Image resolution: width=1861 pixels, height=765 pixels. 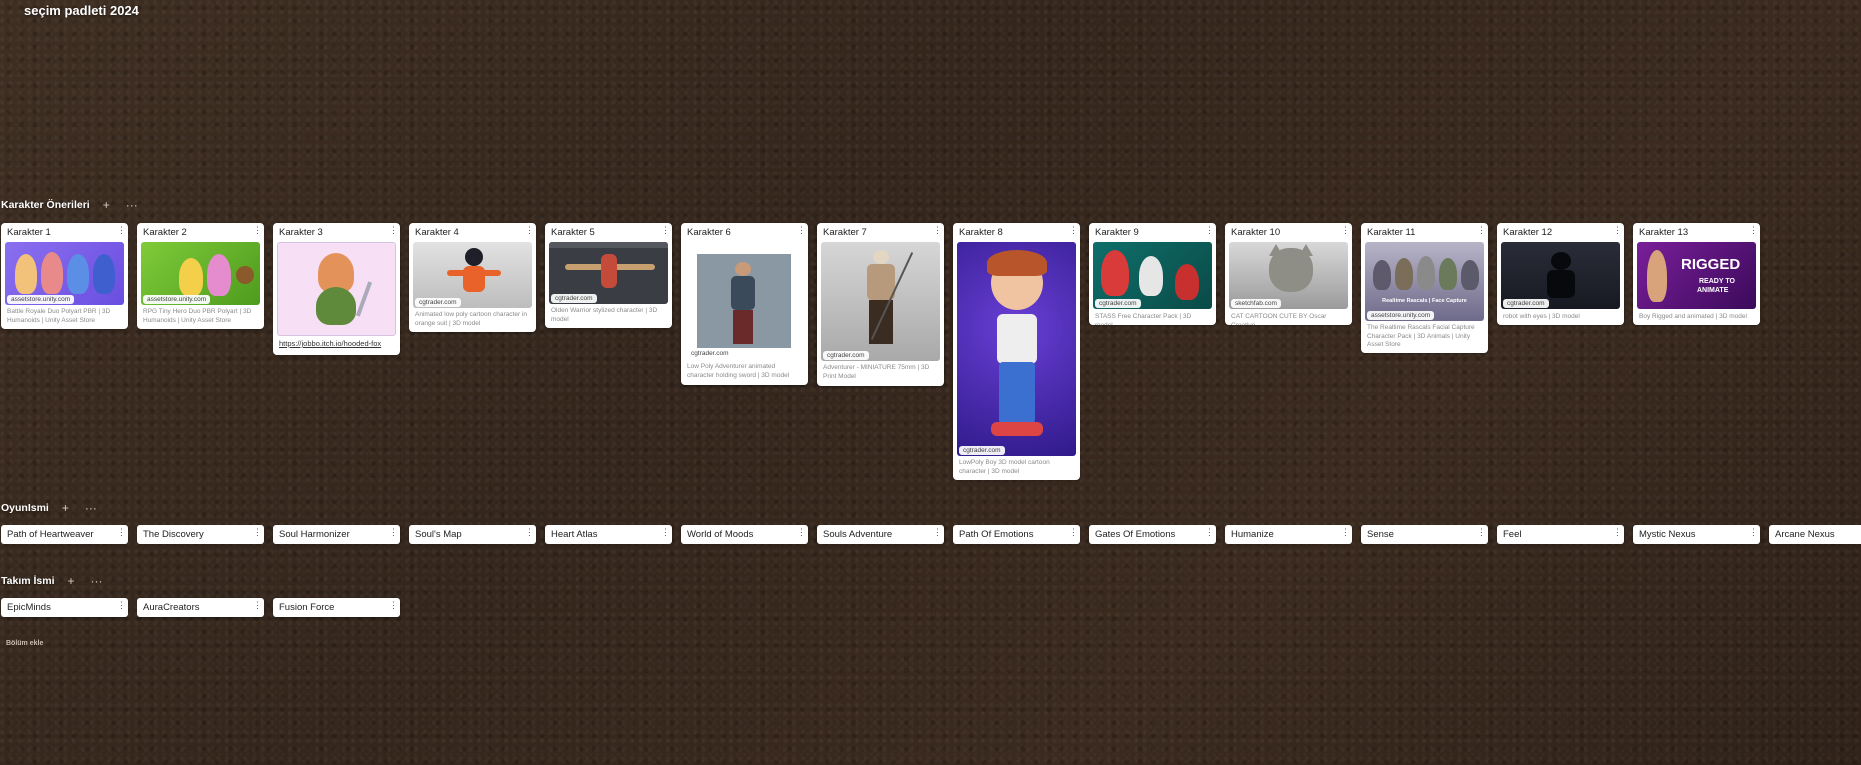 What do you see at coordinates (50, 534) in the screenshot?
I see `chip-label: Path of Heartweaver` at bounding box center [50, 534].